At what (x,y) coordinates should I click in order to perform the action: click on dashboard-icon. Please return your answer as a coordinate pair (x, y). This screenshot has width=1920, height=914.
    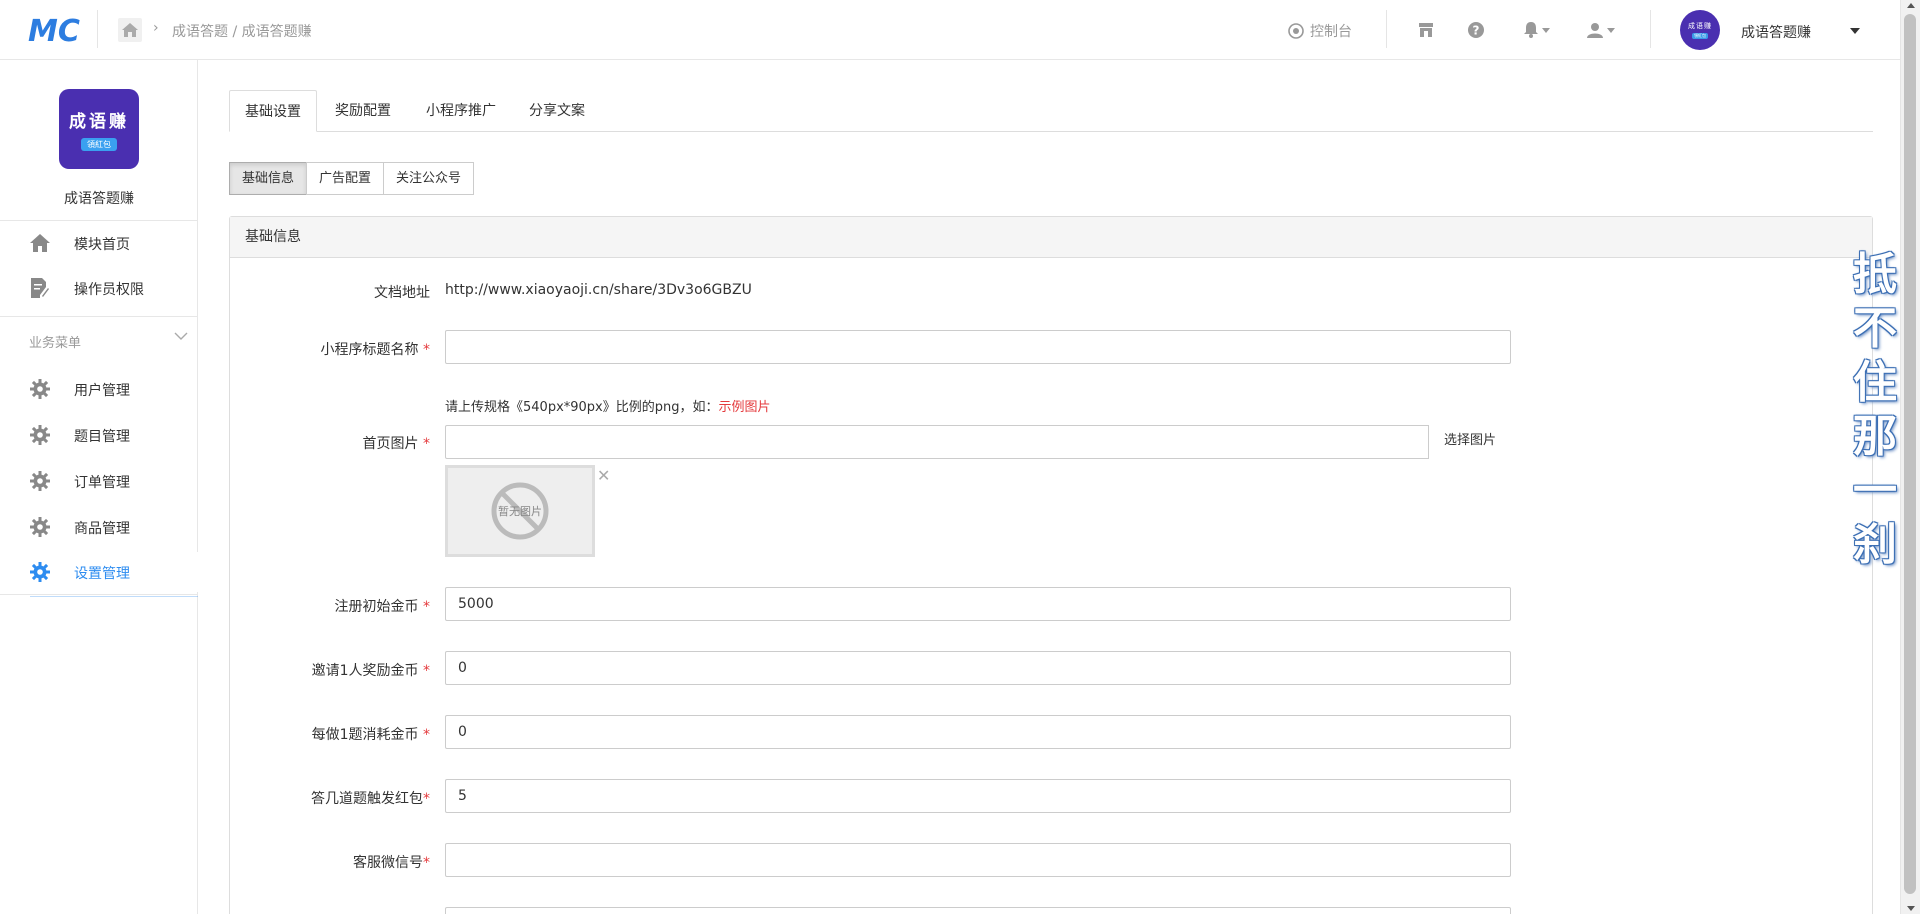
    Looking at the image, I should click on (1296, 31).